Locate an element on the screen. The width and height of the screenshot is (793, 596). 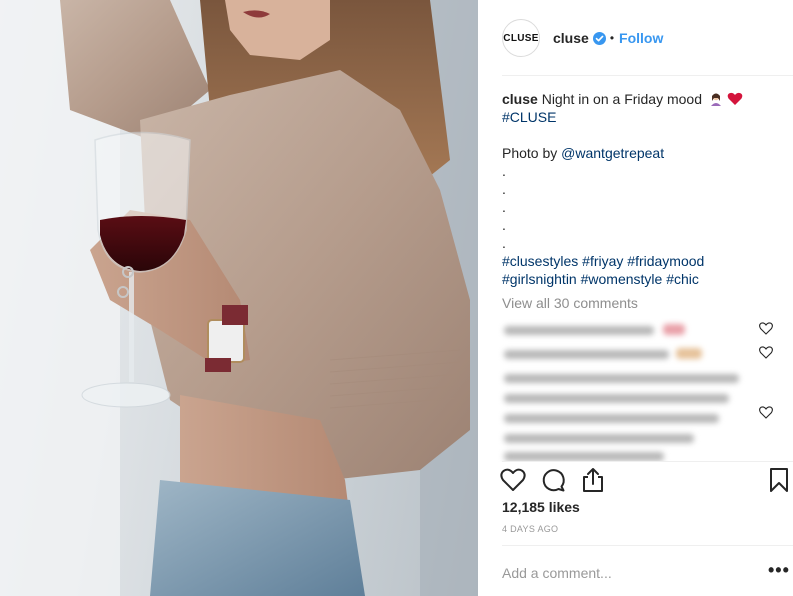
blurred-comments is located at coordinates (624, 390).